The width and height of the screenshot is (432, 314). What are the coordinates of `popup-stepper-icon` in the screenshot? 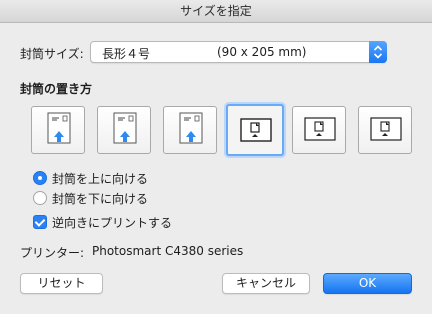 It's located at (378, 52).